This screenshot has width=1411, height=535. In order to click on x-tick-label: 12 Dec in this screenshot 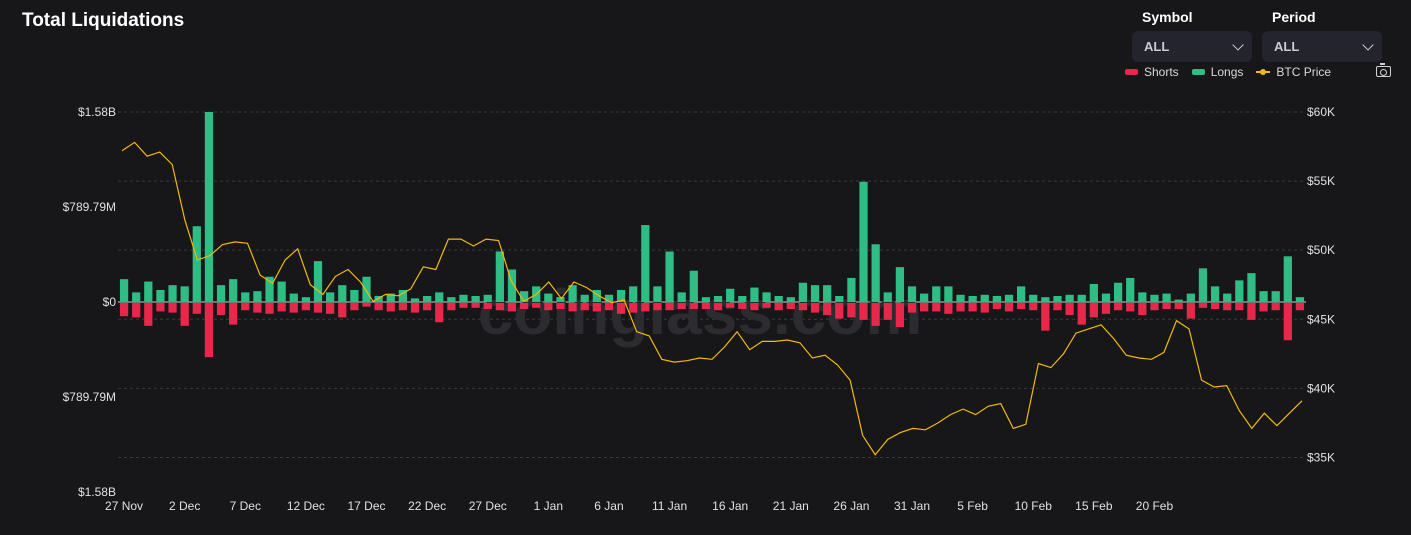, I will do `click(306, 506)`.